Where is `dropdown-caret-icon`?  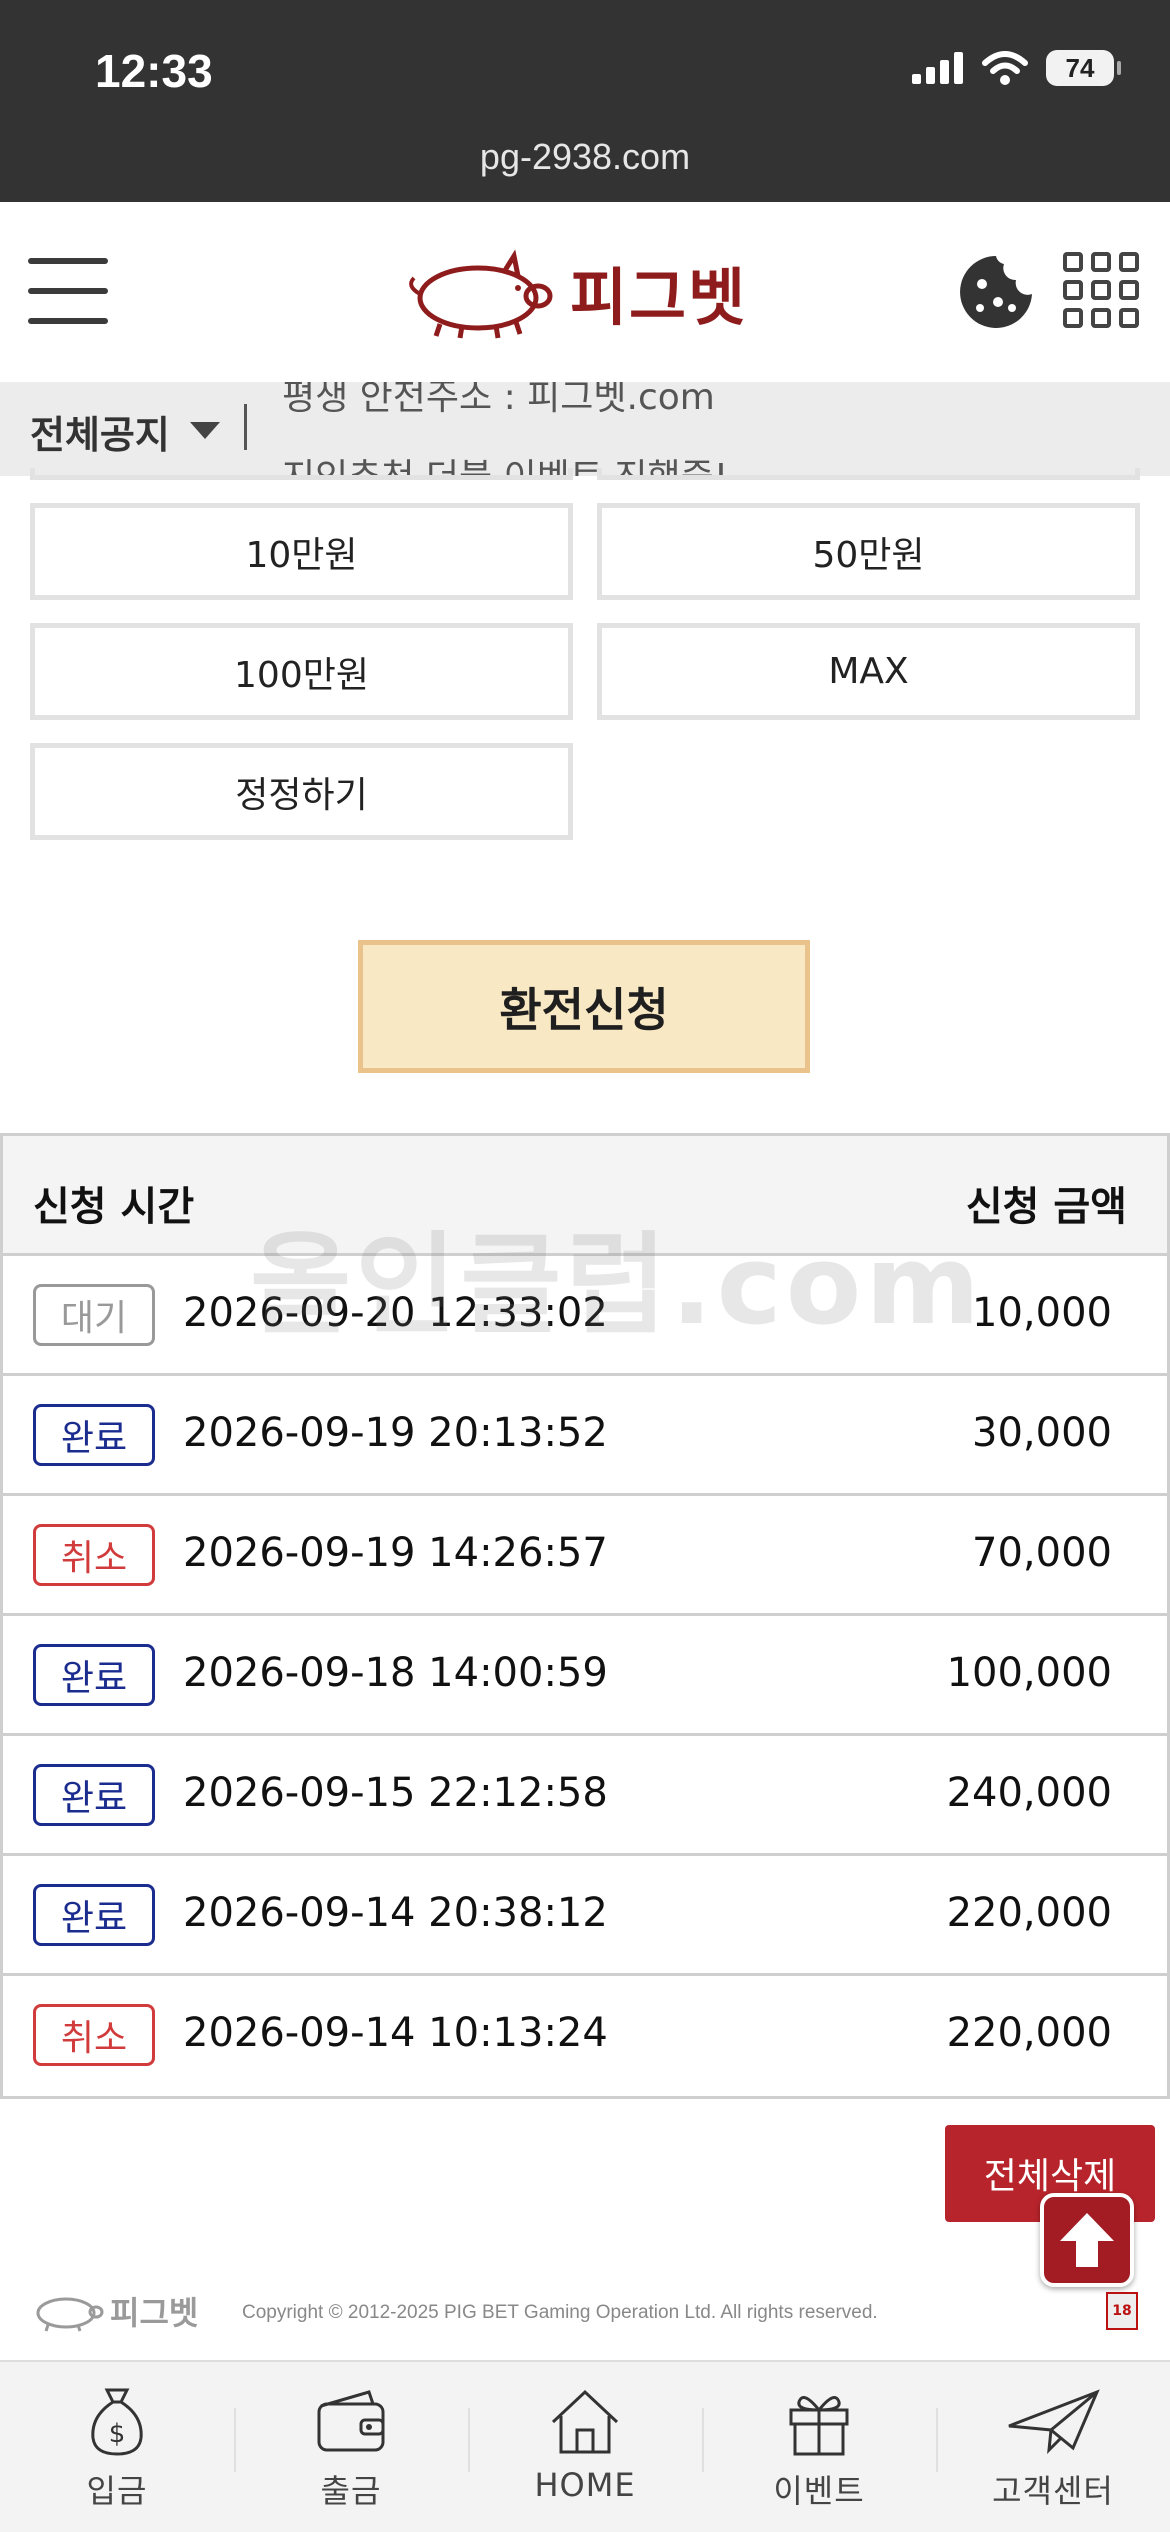 dropdown-caret-icon is located at coordinates (205, 430).